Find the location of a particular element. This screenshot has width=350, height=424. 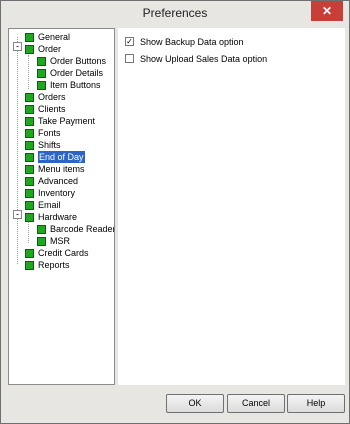

close-icon: ✕ is located at coordinates (327, 11).